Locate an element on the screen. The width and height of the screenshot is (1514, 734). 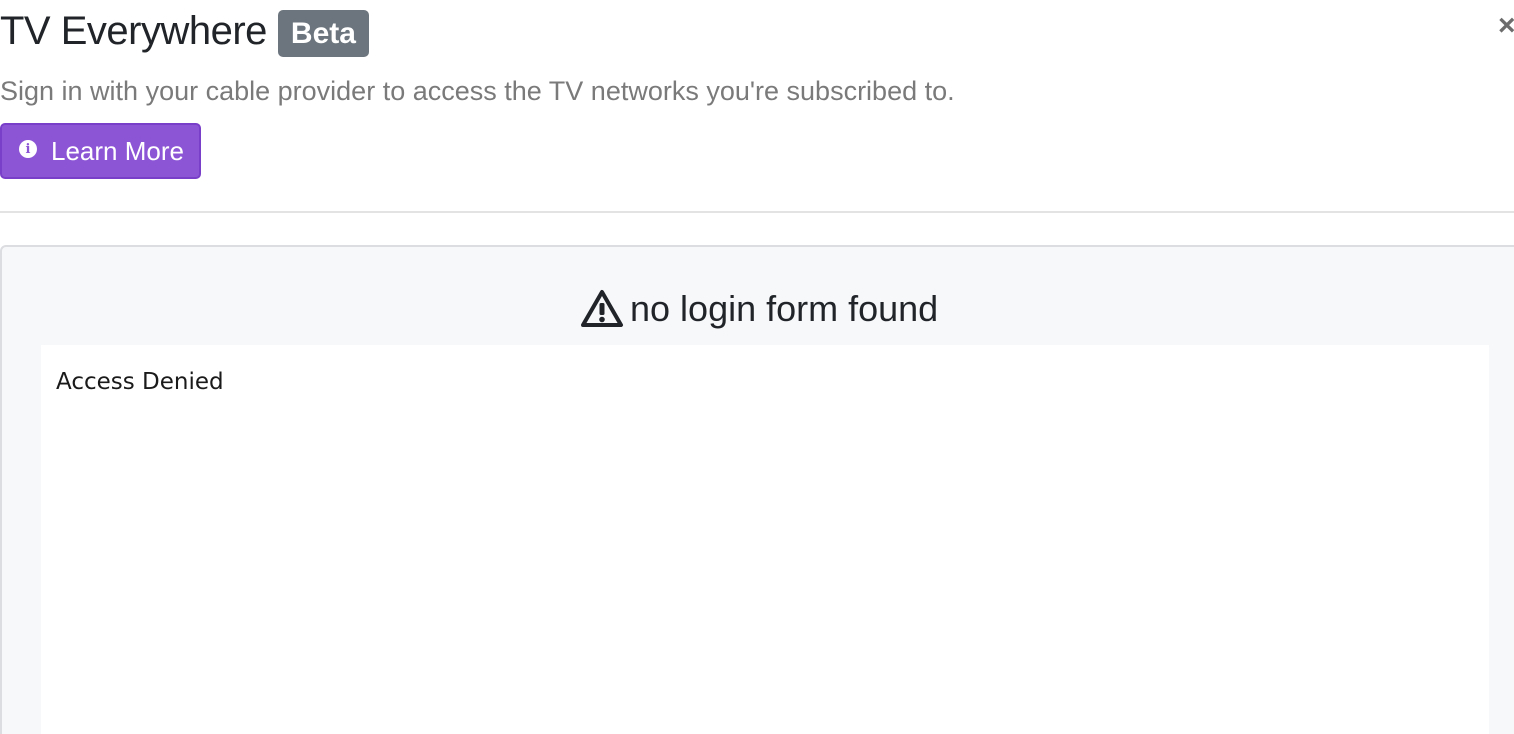
learn-more-button: i Learn More is located at coordinates (100, 151).